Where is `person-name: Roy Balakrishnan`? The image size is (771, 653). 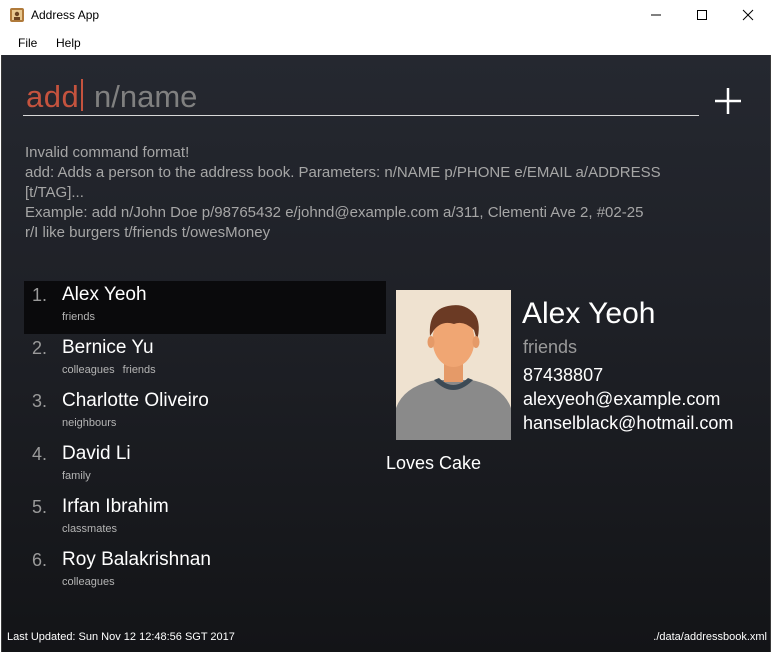 person-name: Roy Balakrishnan is located at coordinates (136, 559).